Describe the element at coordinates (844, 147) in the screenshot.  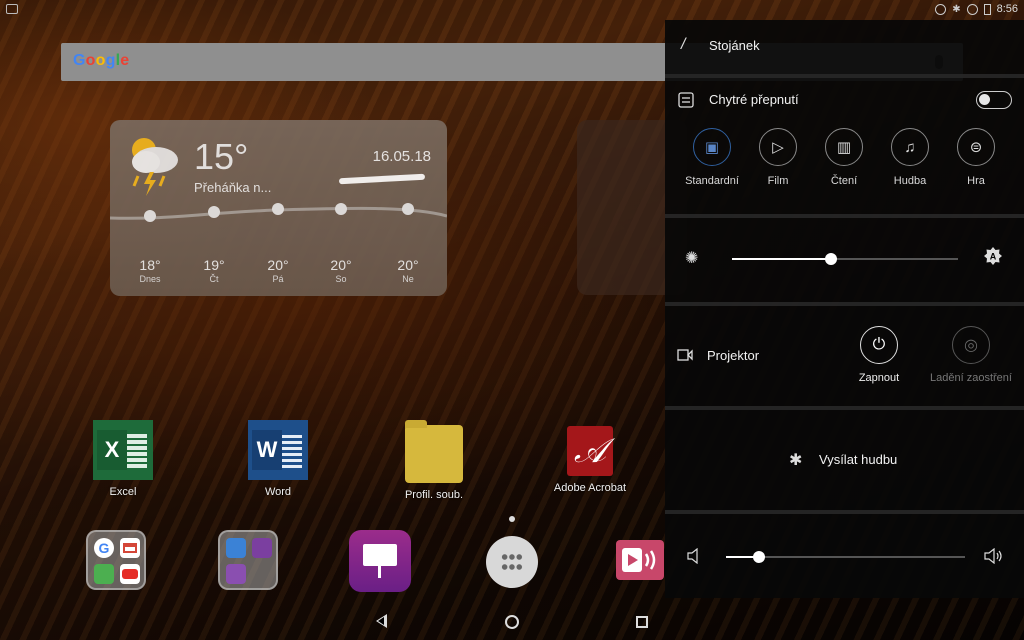
I see `book-icon: ▥` at that location.